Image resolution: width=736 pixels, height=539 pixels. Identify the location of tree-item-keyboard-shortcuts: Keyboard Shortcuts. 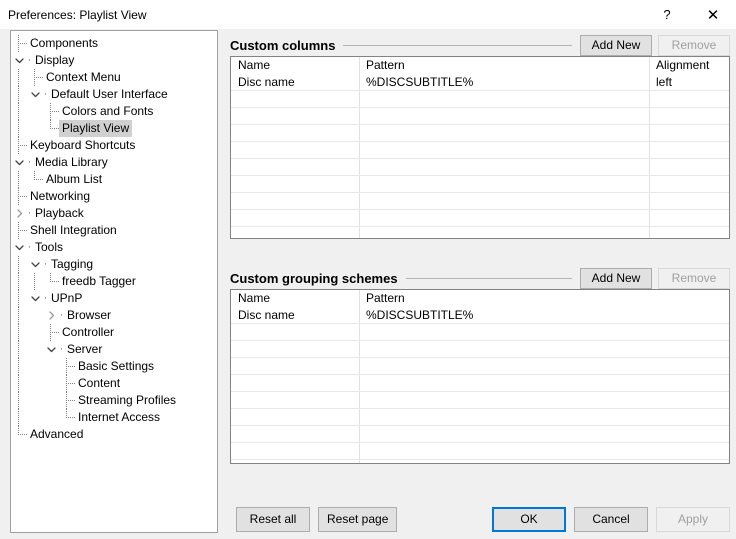
(114, 145).